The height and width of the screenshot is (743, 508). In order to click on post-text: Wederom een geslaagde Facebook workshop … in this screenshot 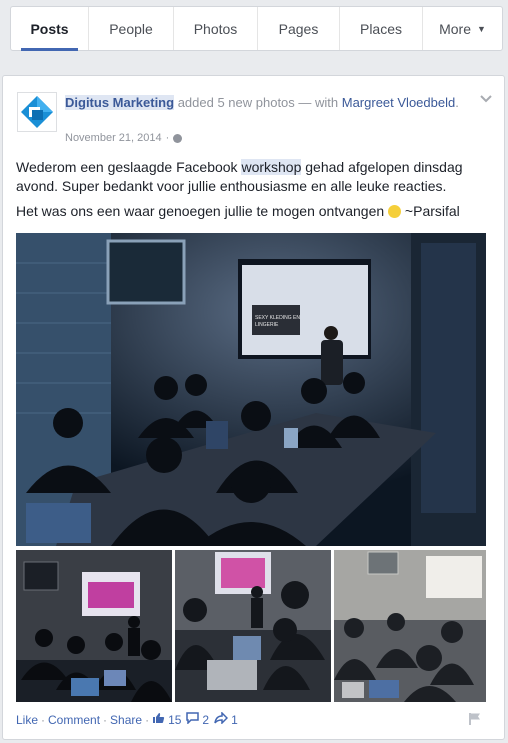, I will do `click(256, 192)`.